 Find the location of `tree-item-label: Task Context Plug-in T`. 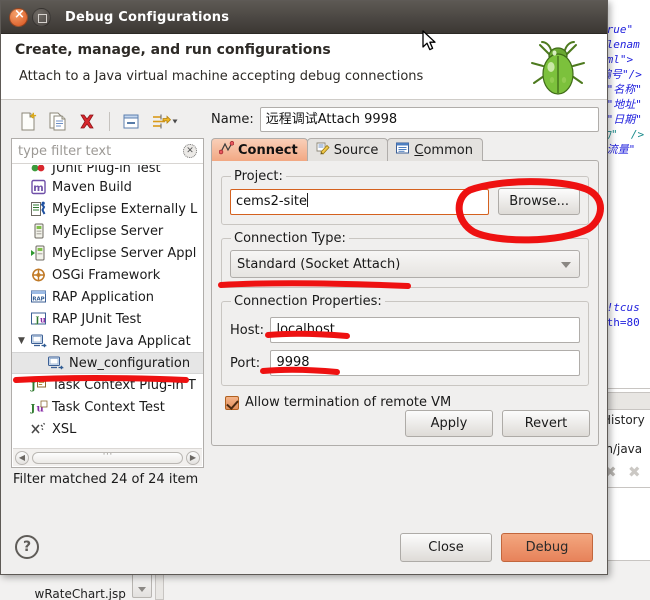

tree-item-label: Task Context Plug-in T is located at coordinates (124, 385).